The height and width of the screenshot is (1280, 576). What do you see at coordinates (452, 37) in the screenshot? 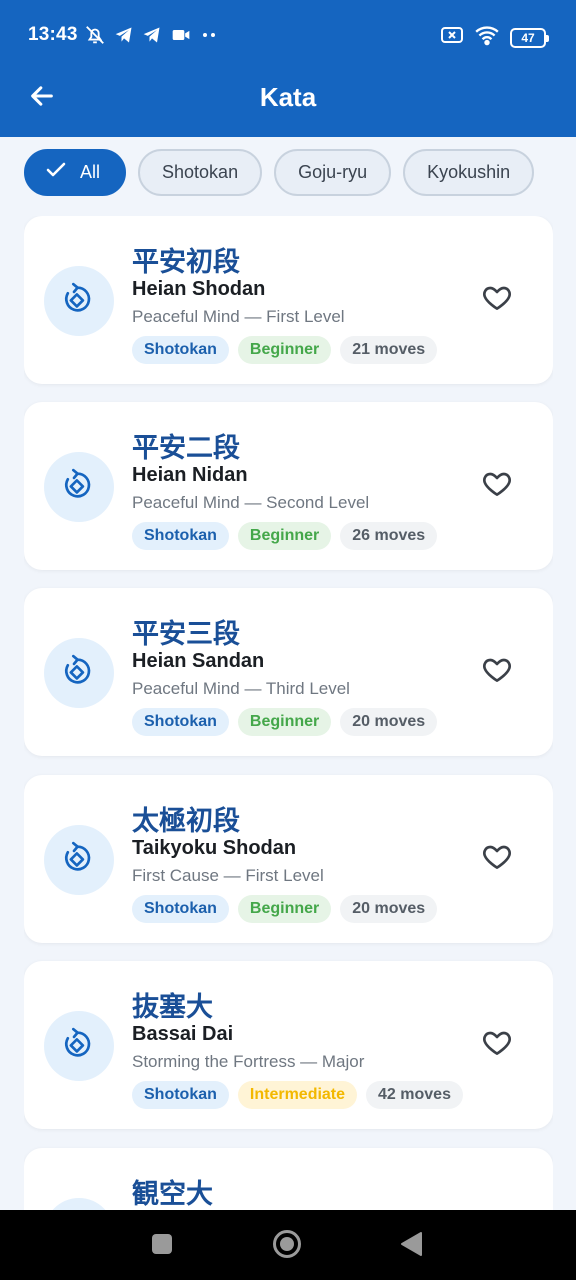
I see `sim-icon` at bounding box center [452, 37].